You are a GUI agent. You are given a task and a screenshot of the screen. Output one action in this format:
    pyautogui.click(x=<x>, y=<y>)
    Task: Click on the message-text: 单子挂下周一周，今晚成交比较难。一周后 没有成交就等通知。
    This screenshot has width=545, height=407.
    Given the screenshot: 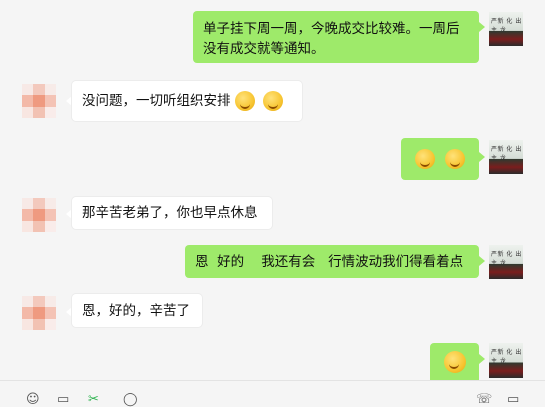 What is the action you would take?
    pyautogui.click(x=331, y=39)
    